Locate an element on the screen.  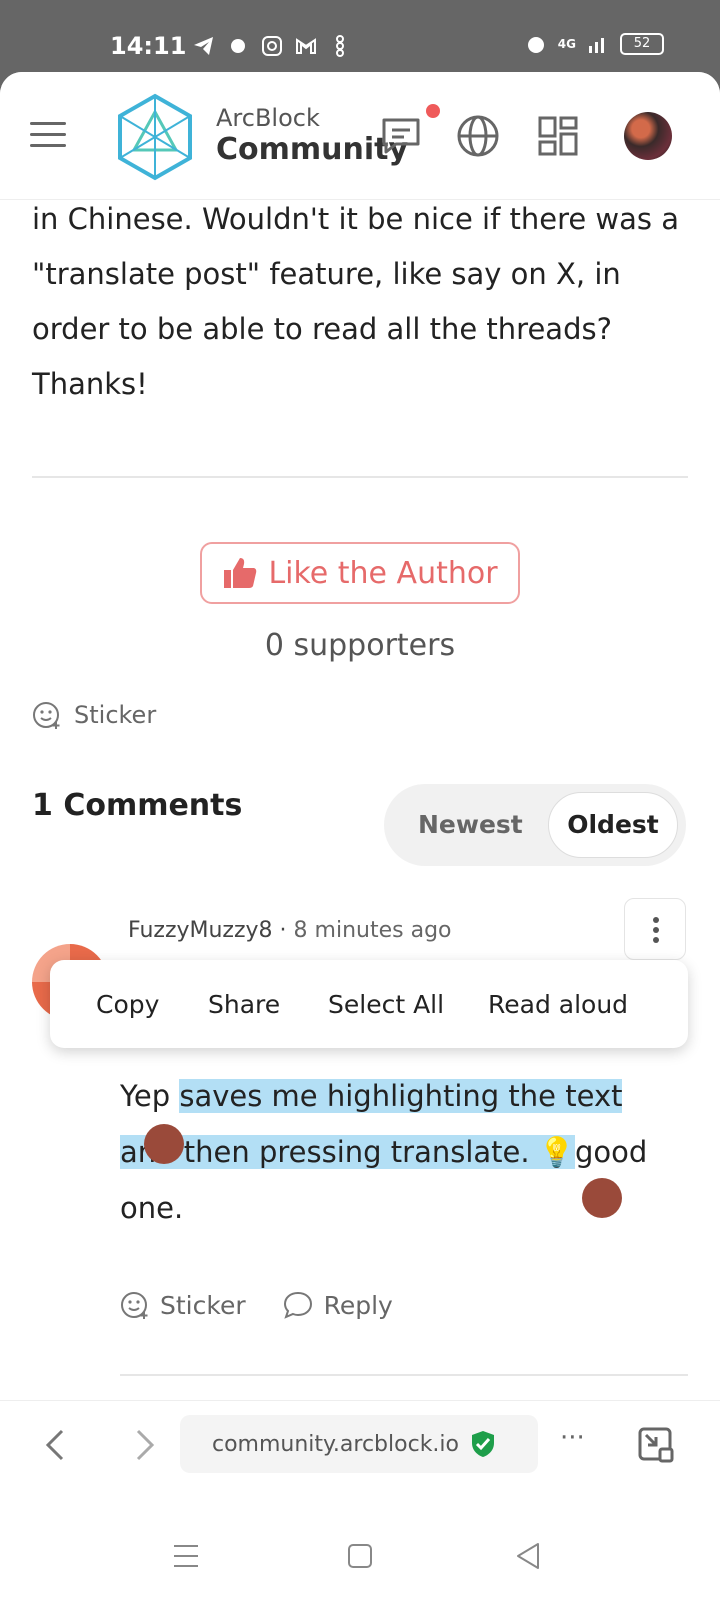
post-sticker-button: Sticker is located at coordinates (94, 715).